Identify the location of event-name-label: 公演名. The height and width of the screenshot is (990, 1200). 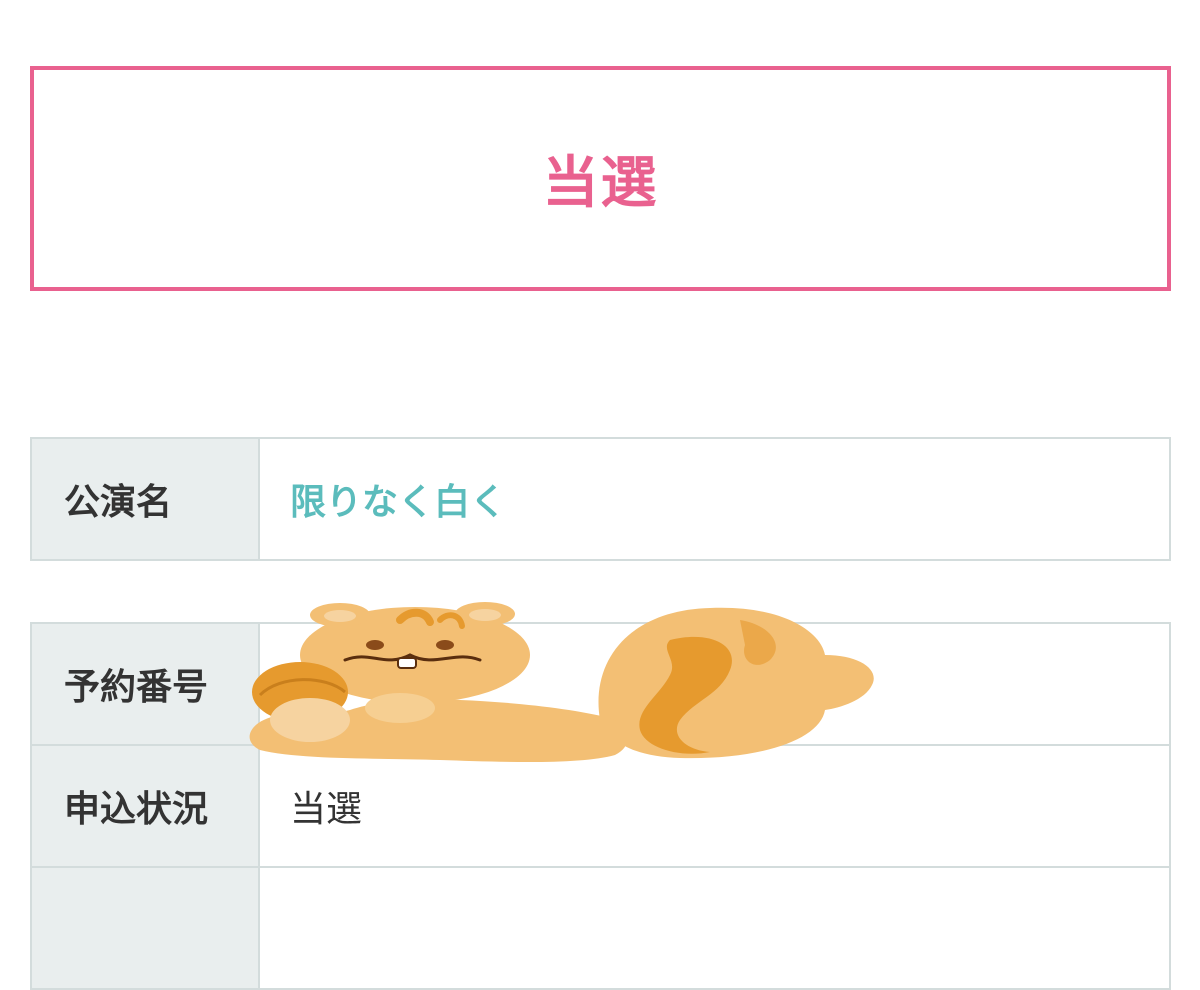
(145, 499).